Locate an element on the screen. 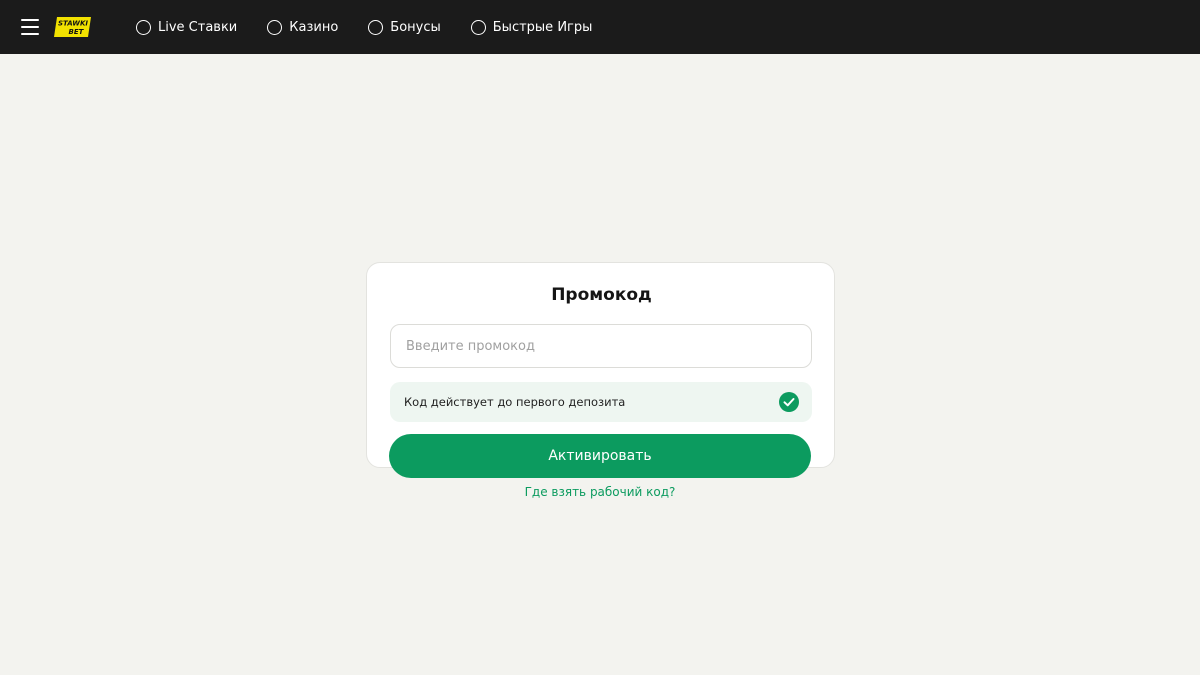 Image resolution: width=1200 pixels, height=675 pixels. nav-item-bonuses: Бонусы is located at coordinates (404, 27).